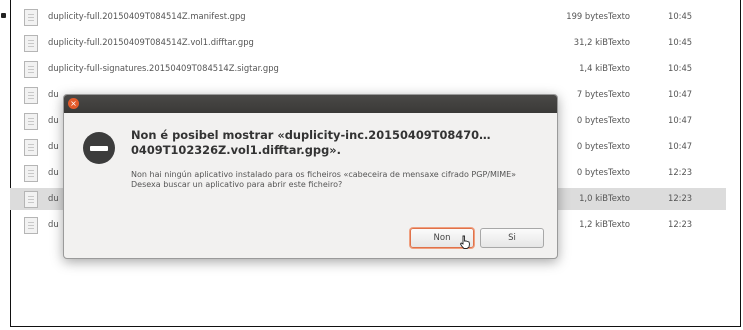 The height and width of the screenshot is (330, 743). Describe the element at coordinates (464, 242) in the screenshot. I see `hand-cursor-icon` at that location.